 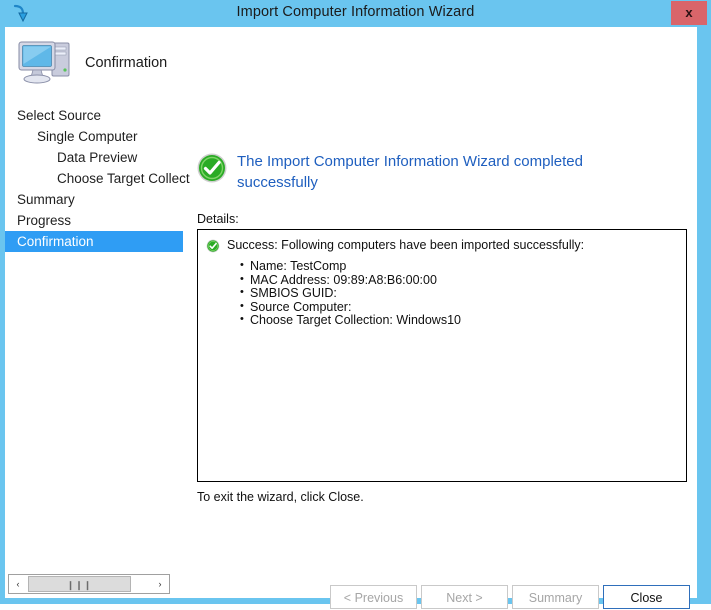 I want to click on page-title: Confirmation, so click(x=126, y=63).